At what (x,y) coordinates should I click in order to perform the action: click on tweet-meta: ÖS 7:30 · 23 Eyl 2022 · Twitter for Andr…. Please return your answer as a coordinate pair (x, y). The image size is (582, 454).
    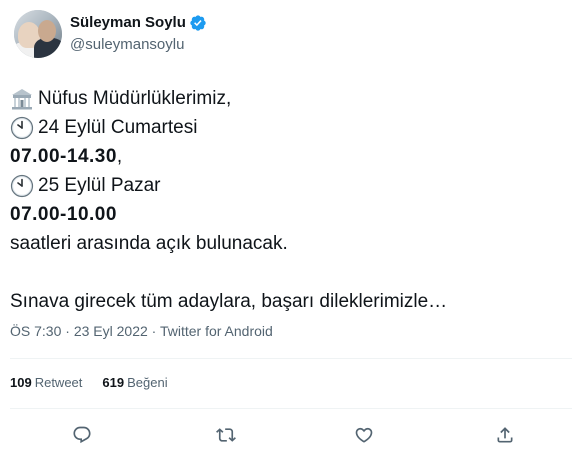
    Looking at the image, I should click on (141, 331).